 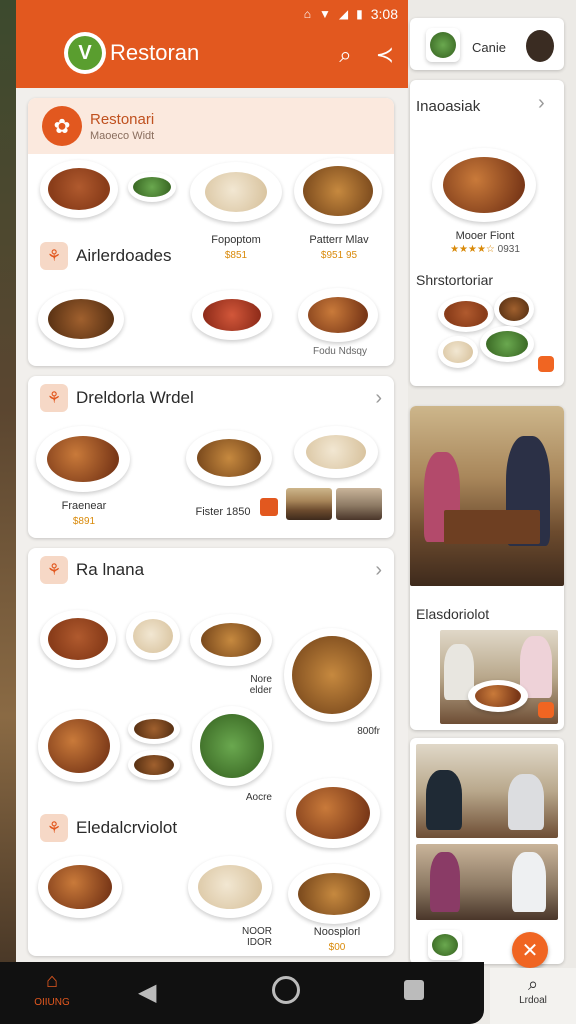 I want to click on tag-icon, so click(x=269, y=507).